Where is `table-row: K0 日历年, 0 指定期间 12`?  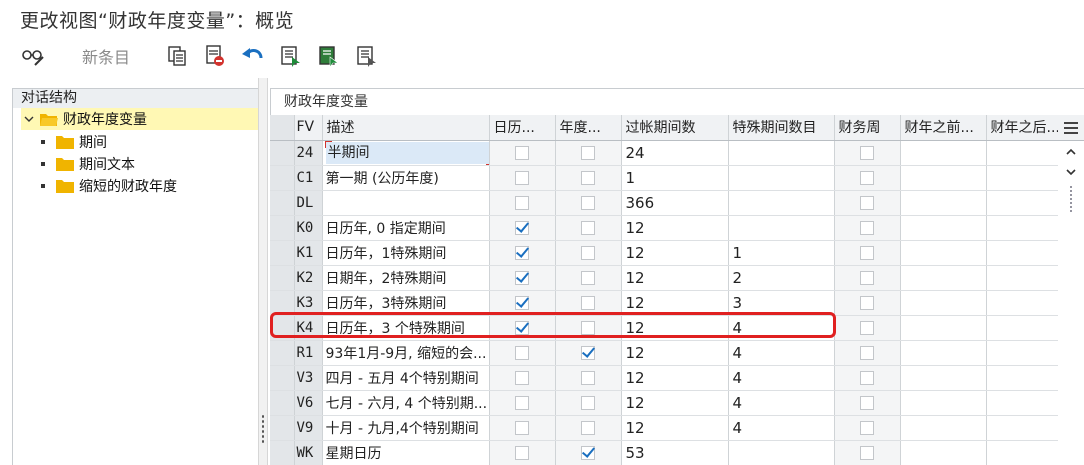
table-row: K0 日历年, 0 指定期间 12 is located at coordinates (664, 228).